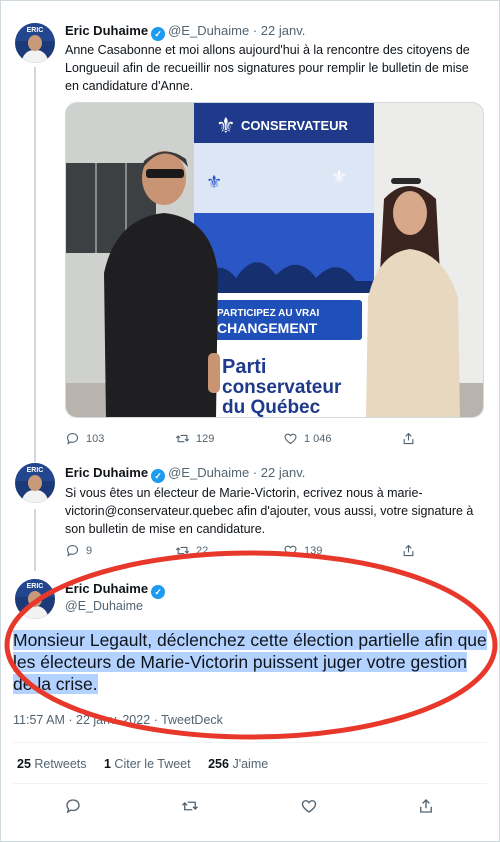 Image resolution: width=500 pixels, height=842 pixels. I want to click on like-button: 1 046, so click(307, 438).